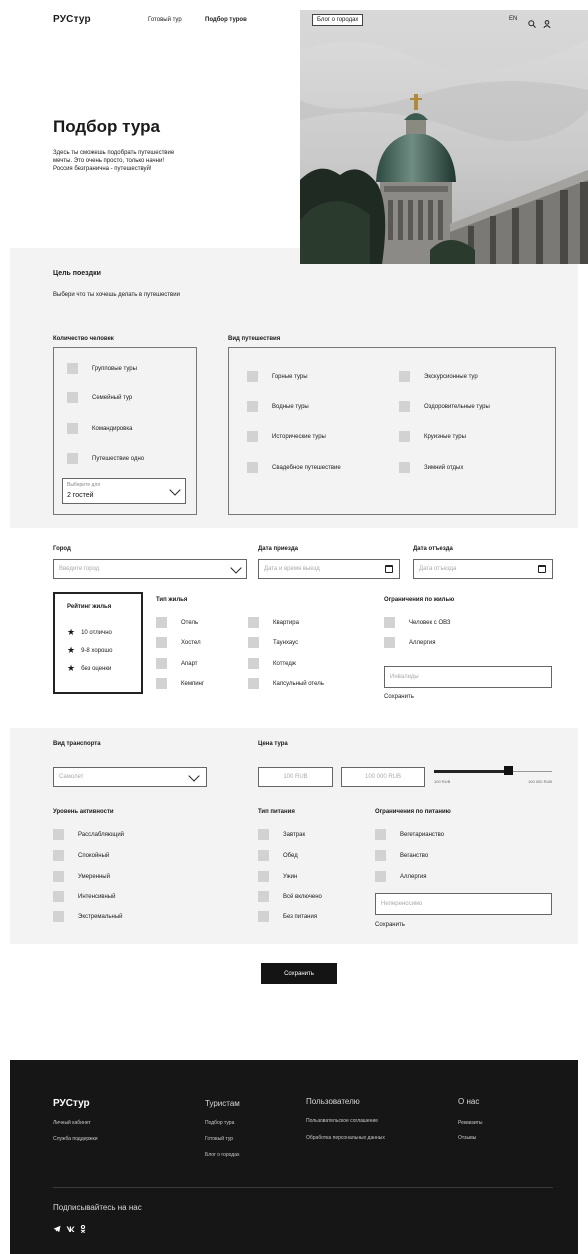  Describe the element at coordinates (81, 855) in the screenshot. I see `activity-option: Спокойный` at that location.